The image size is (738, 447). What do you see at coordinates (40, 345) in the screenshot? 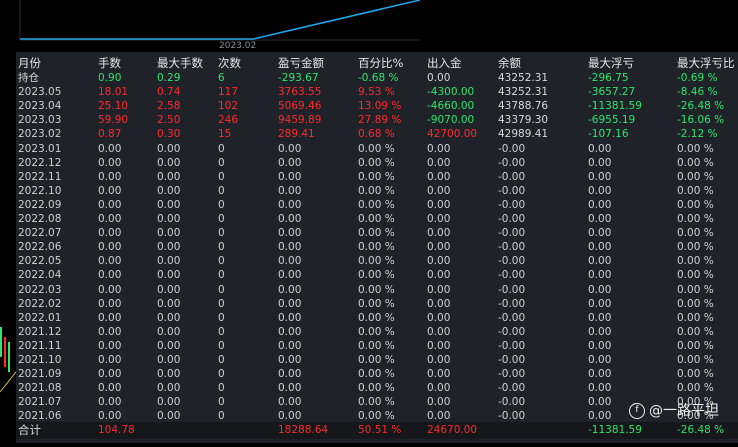
I see `cell-month: 2021.11` at bounding box center [40, 345].